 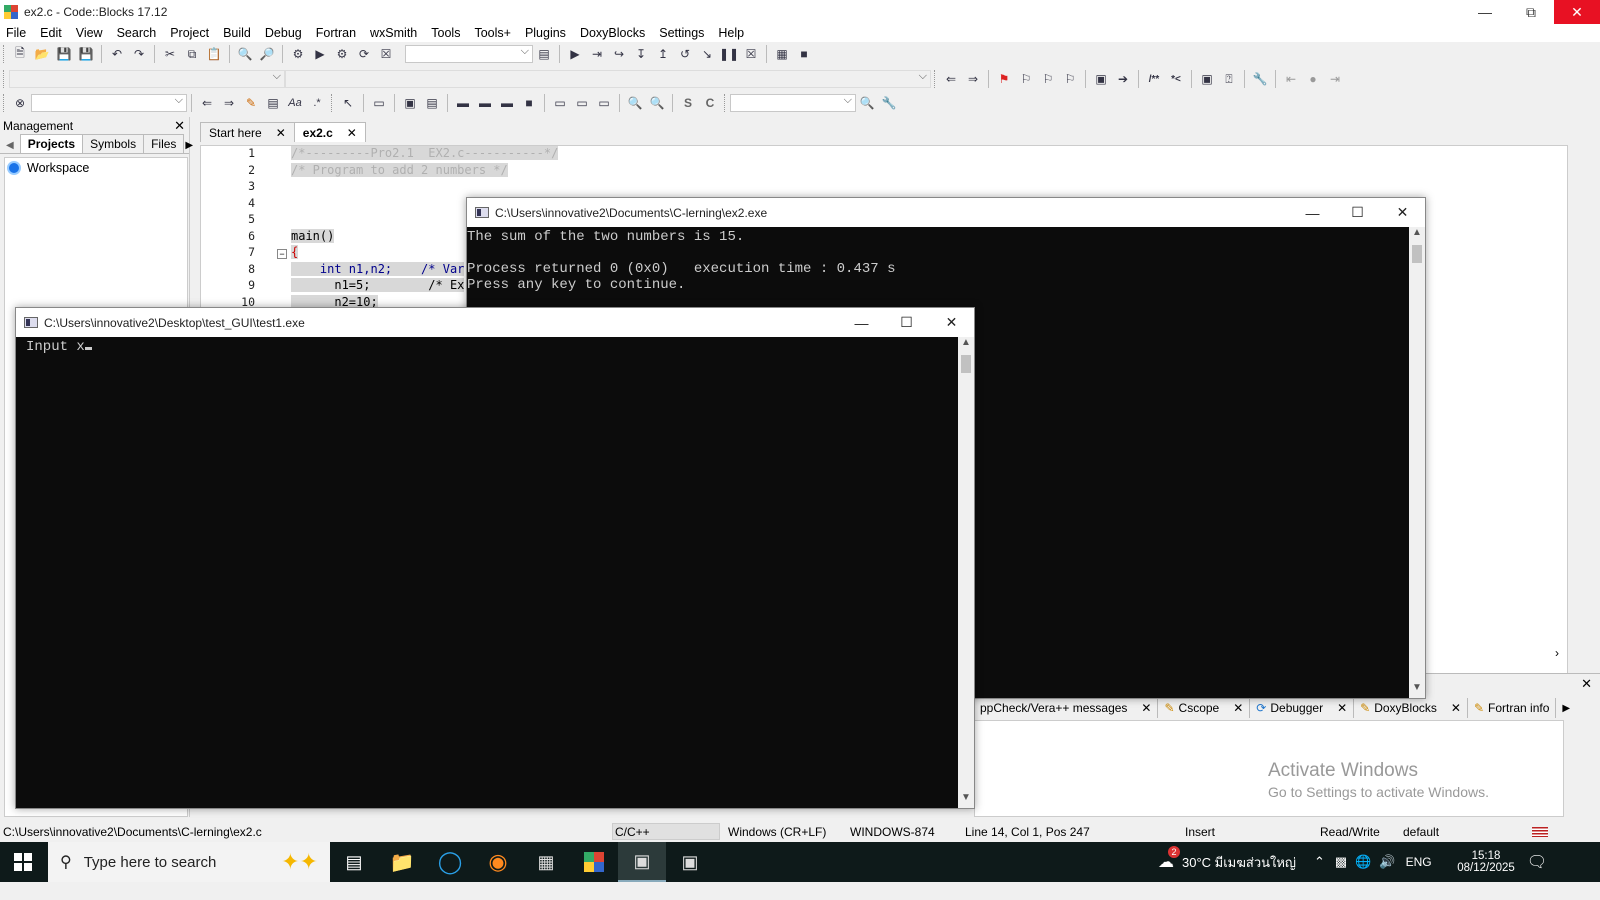 What do you see at coordinates (1586, 684) in the screenshot?
I see `close-logs-icon: ✕` at bounding box center [1586, 684].